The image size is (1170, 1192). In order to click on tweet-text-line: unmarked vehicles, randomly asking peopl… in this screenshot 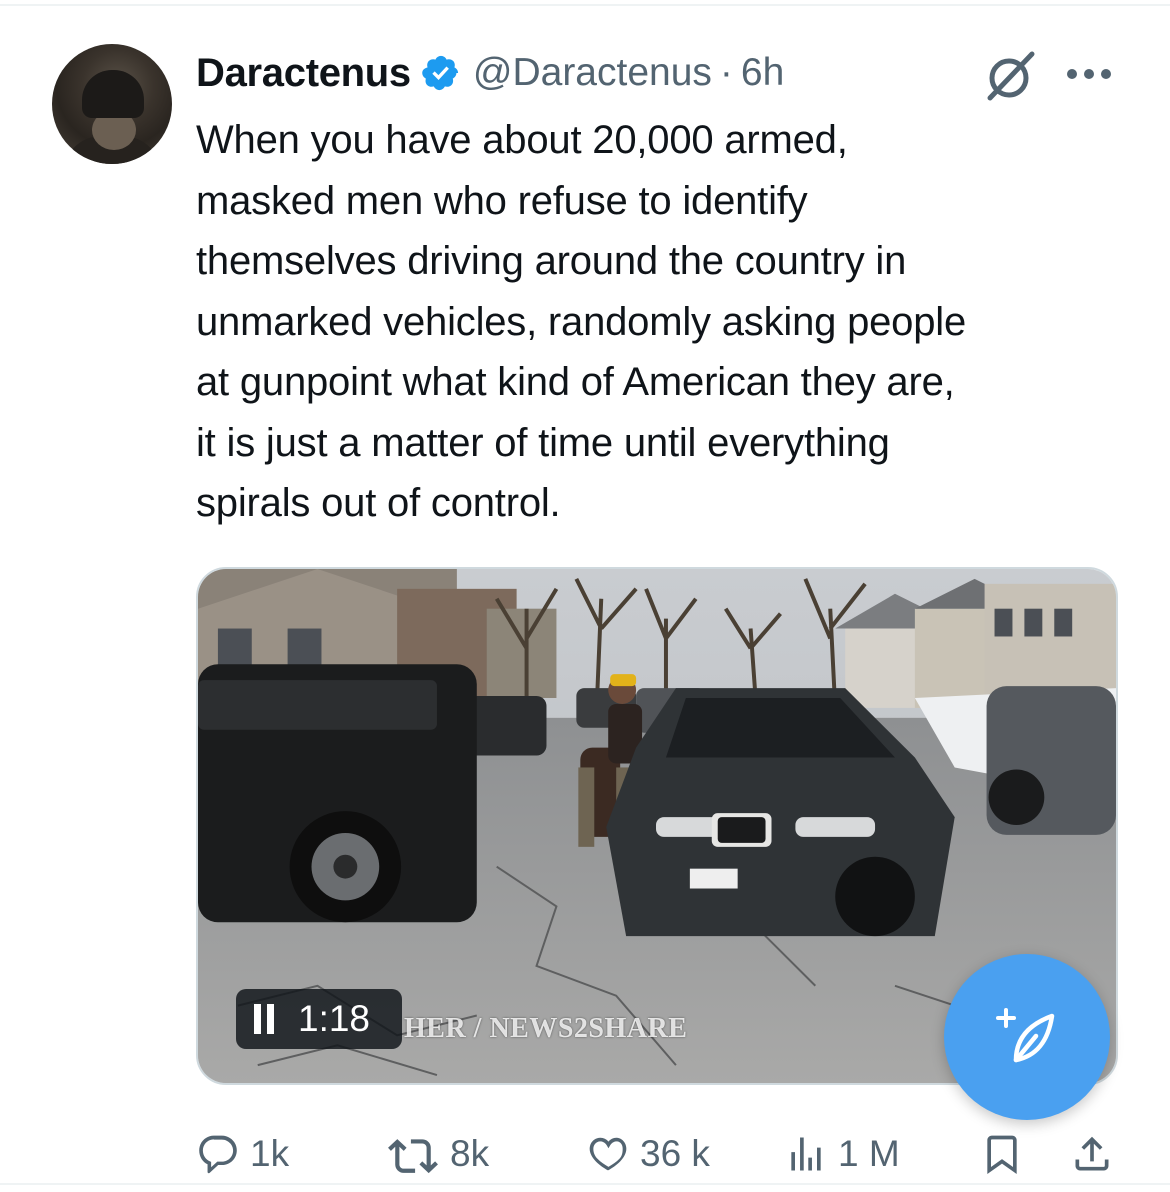, I will do `click(581, 321)`.